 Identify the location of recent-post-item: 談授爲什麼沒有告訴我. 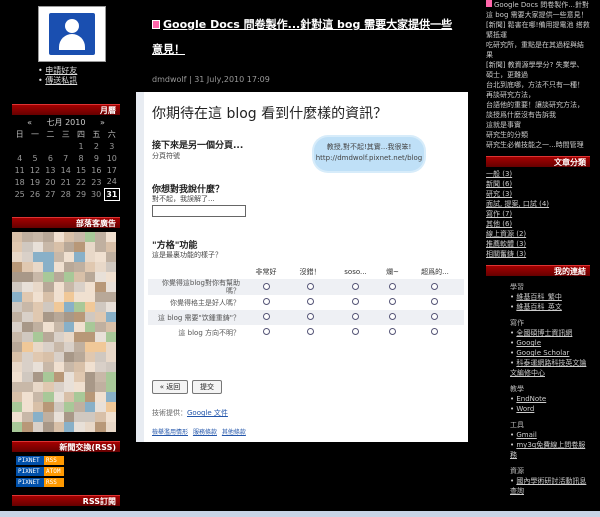
(538, 115).